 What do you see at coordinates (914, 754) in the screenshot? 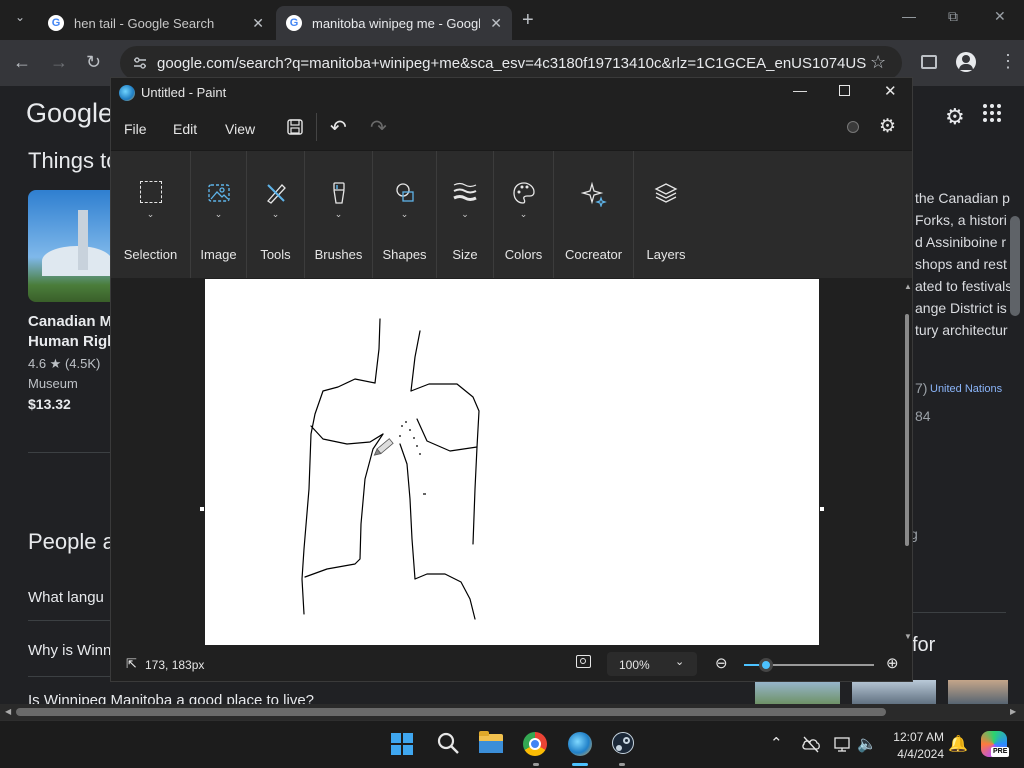
I see `clock-date: 4/4/2024` at bounding box center [914, 754].